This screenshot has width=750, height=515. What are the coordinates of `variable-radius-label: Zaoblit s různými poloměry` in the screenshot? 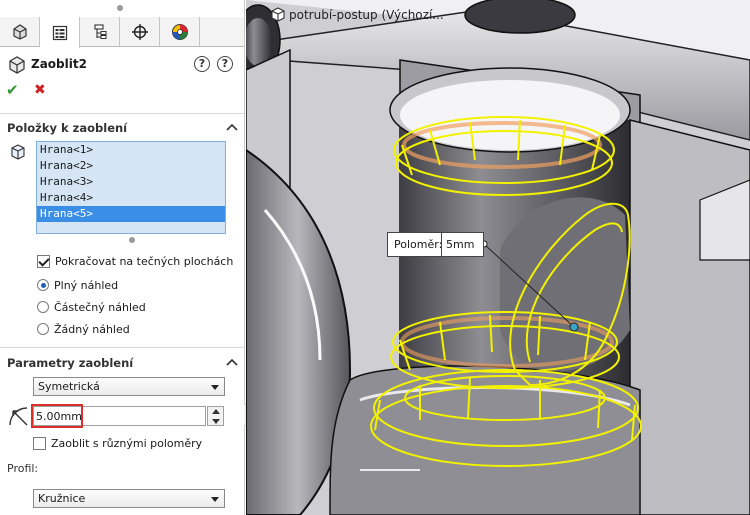 It's located at (127, 443).